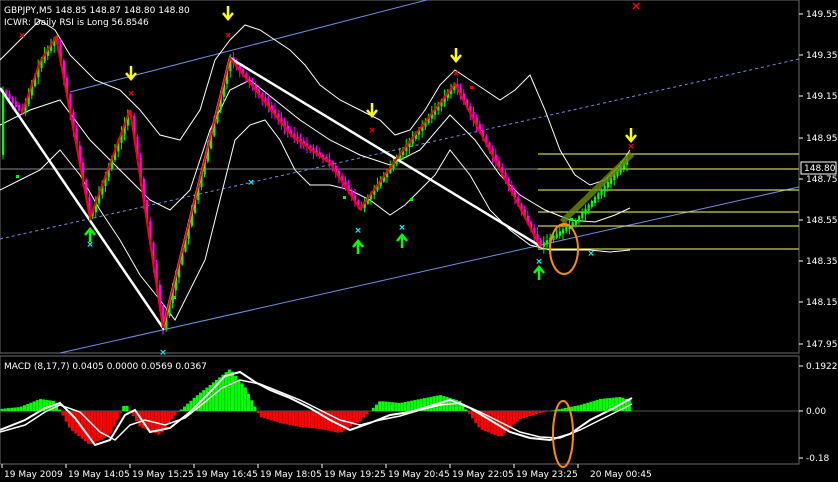 Image resolution: width=838 pixels, height=482 pixels. I want to click on price-label: 149.55, so click(822, 15).